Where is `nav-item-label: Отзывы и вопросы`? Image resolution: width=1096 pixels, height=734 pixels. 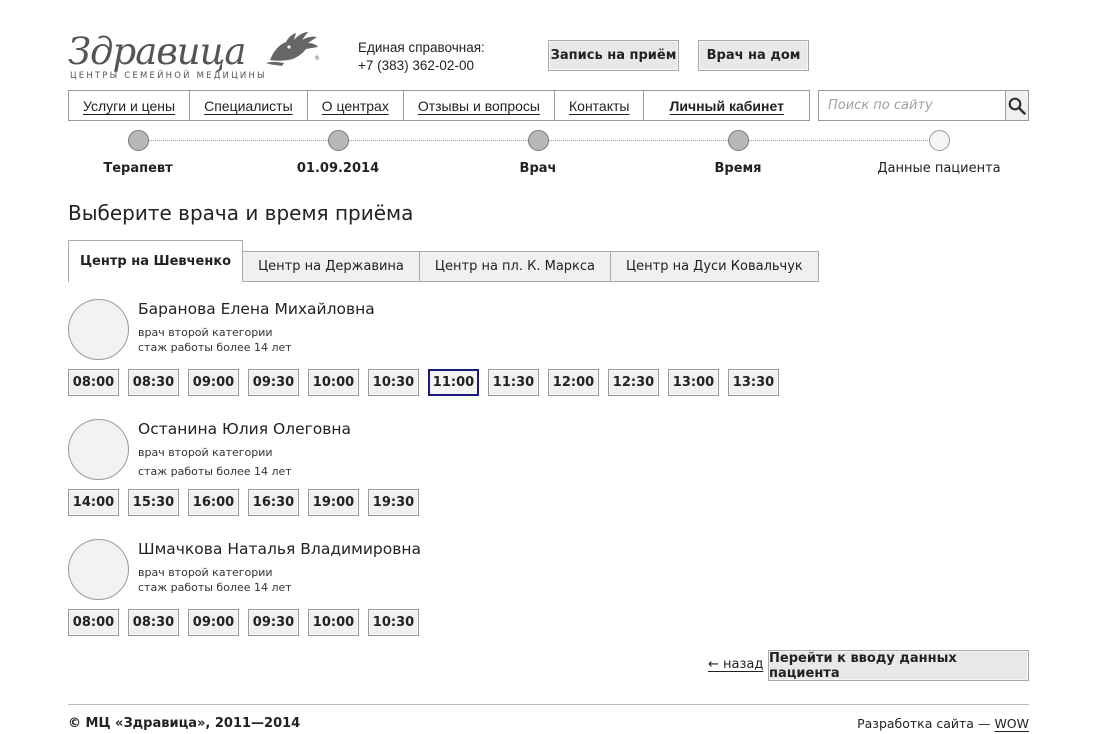 nav-item-label: Отзывы и вопросы is located at coordinates (478, 105).